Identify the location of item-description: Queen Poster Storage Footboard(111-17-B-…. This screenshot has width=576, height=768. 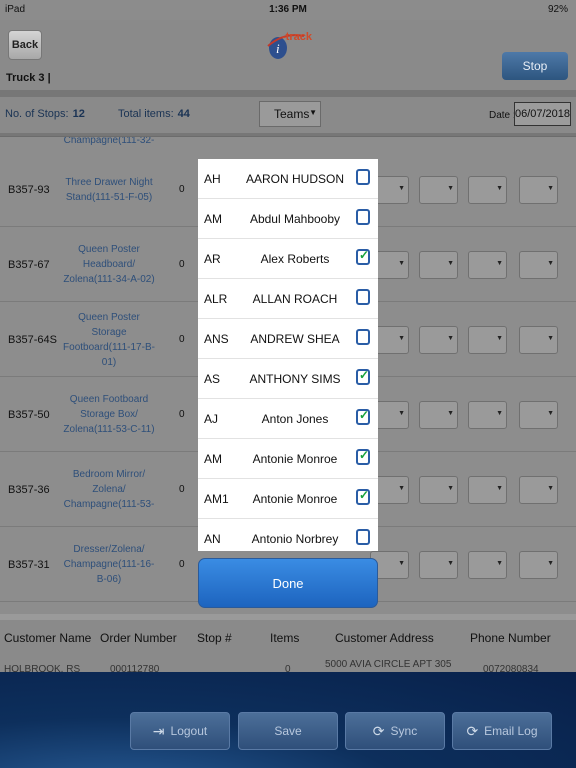
(109, 339).